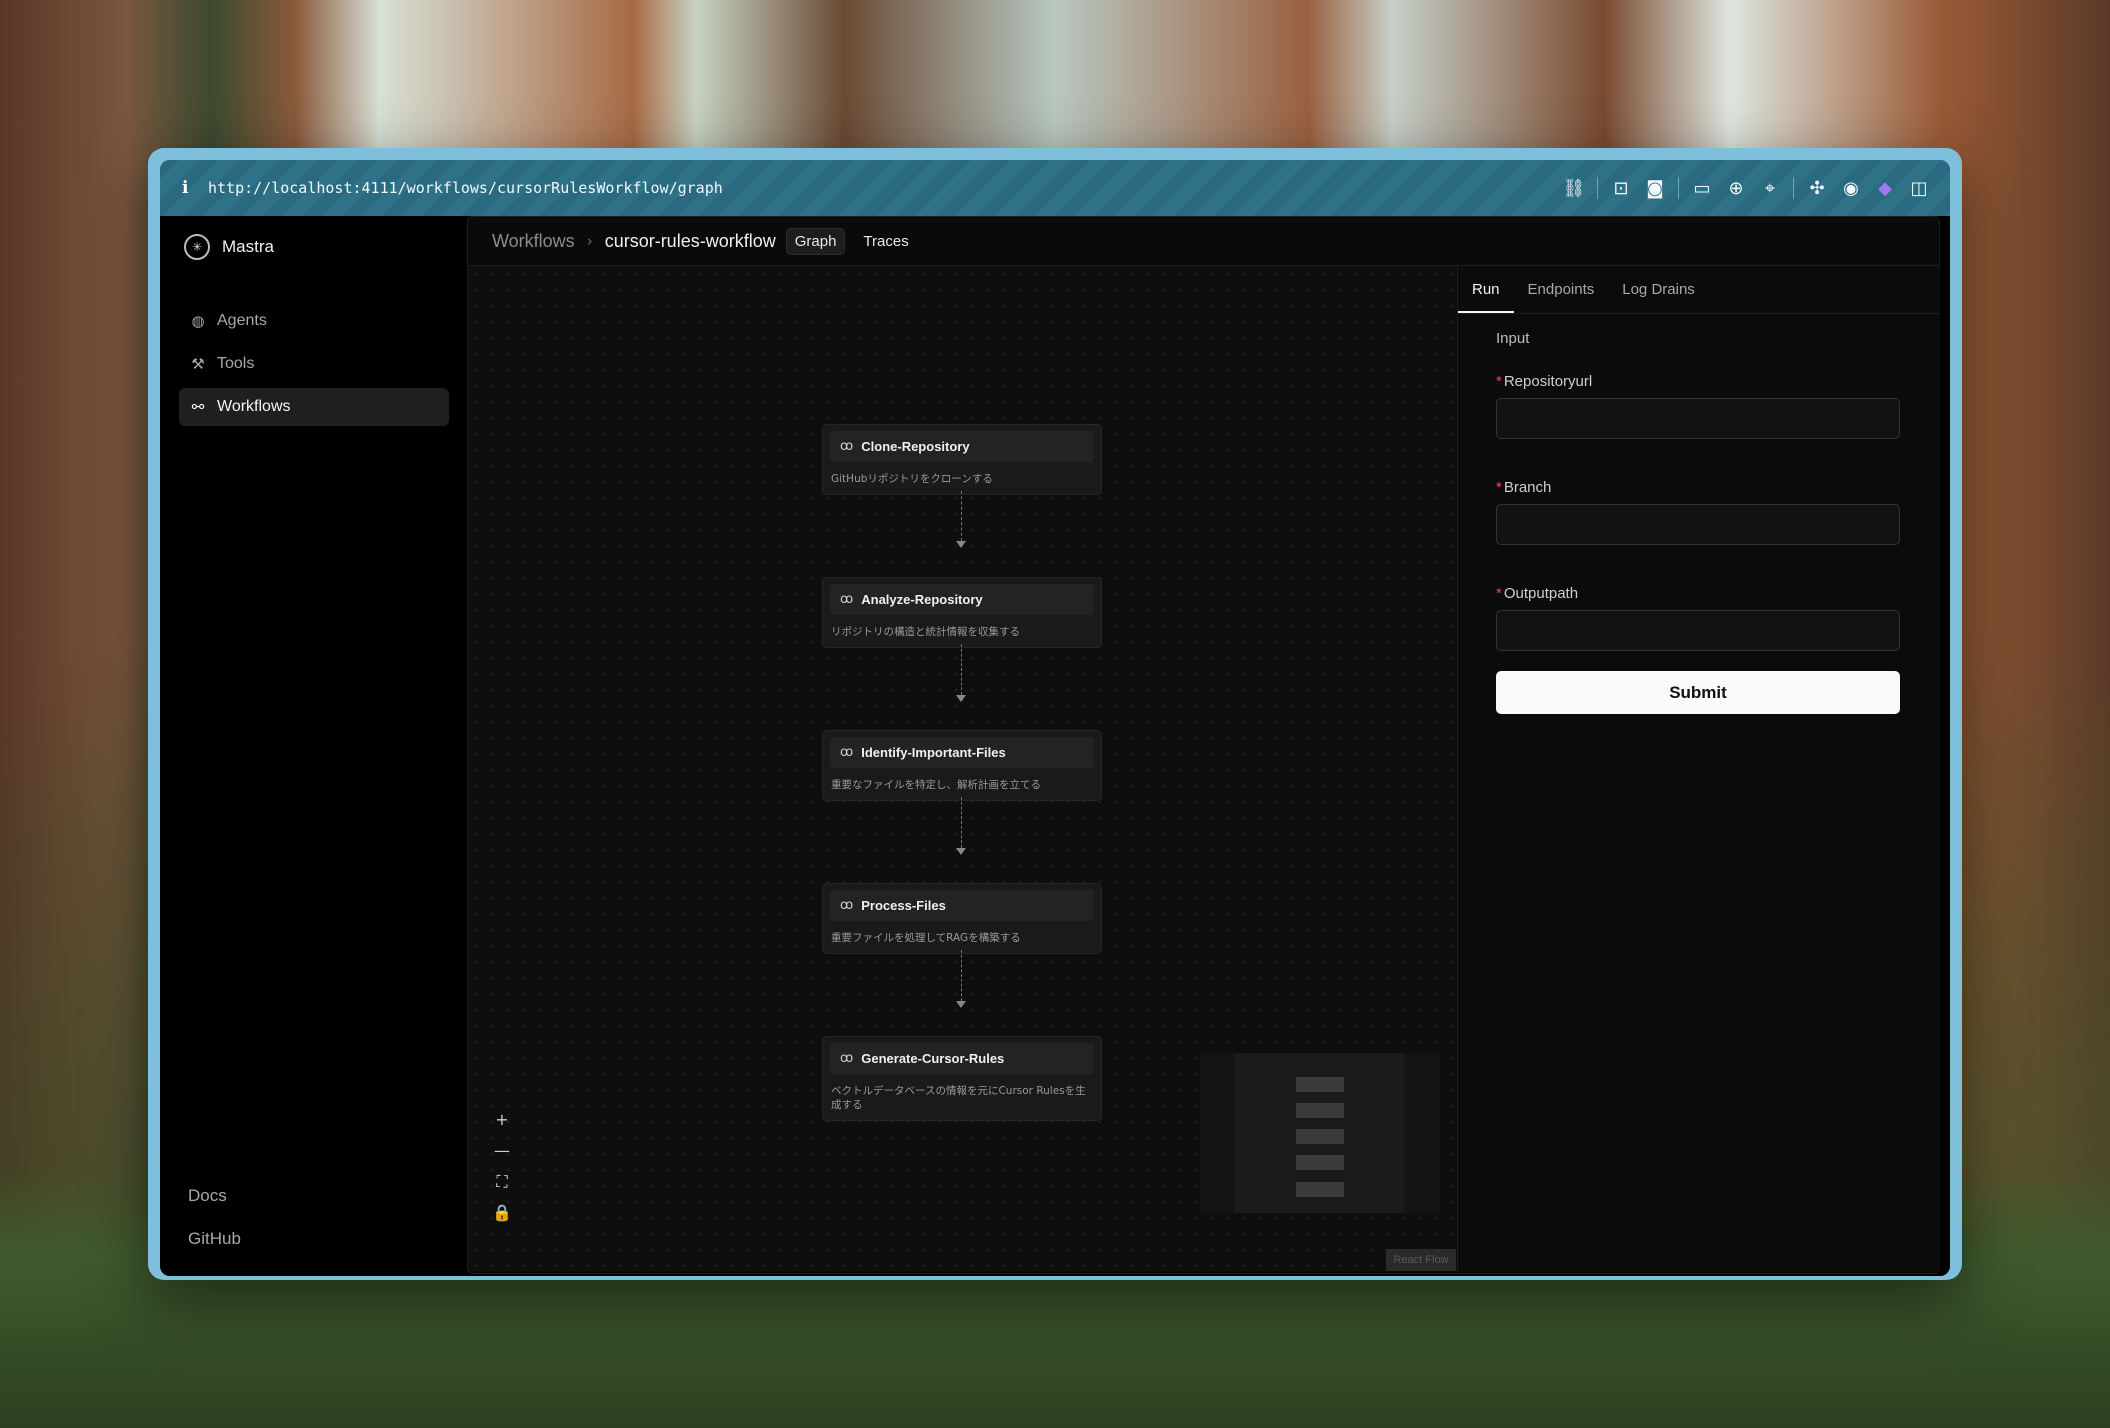  What do you see at coordinates (1561, 290) in the screenshot?
I see `tab-endpoints: Endpoints` at bounding box center [1561, 290].